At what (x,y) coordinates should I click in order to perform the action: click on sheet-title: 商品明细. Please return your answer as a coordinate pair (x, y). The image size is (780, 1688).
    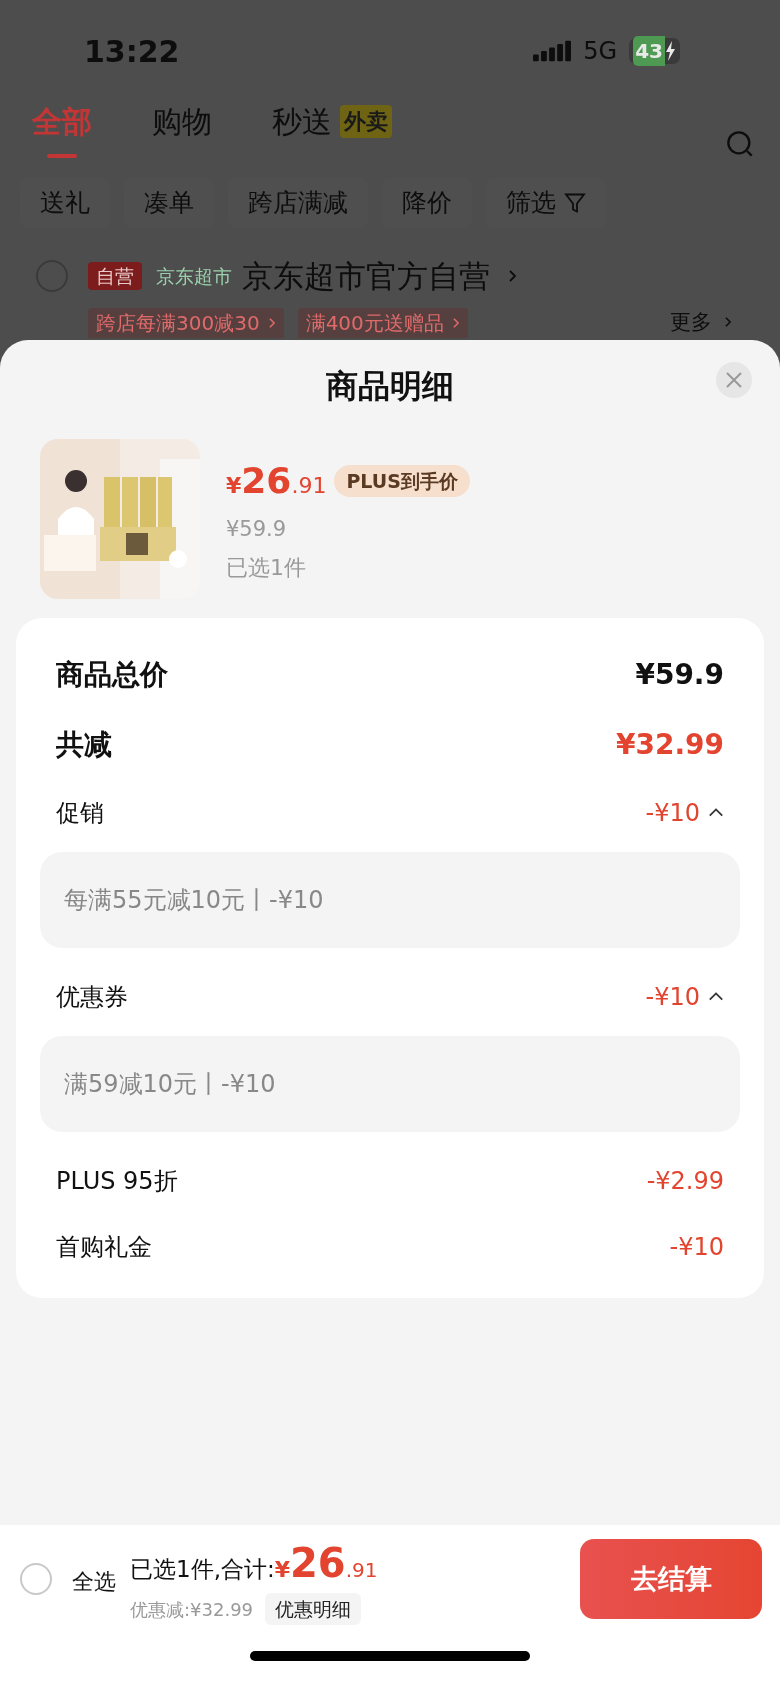
    Looking at the image, I should click on (390, 386).